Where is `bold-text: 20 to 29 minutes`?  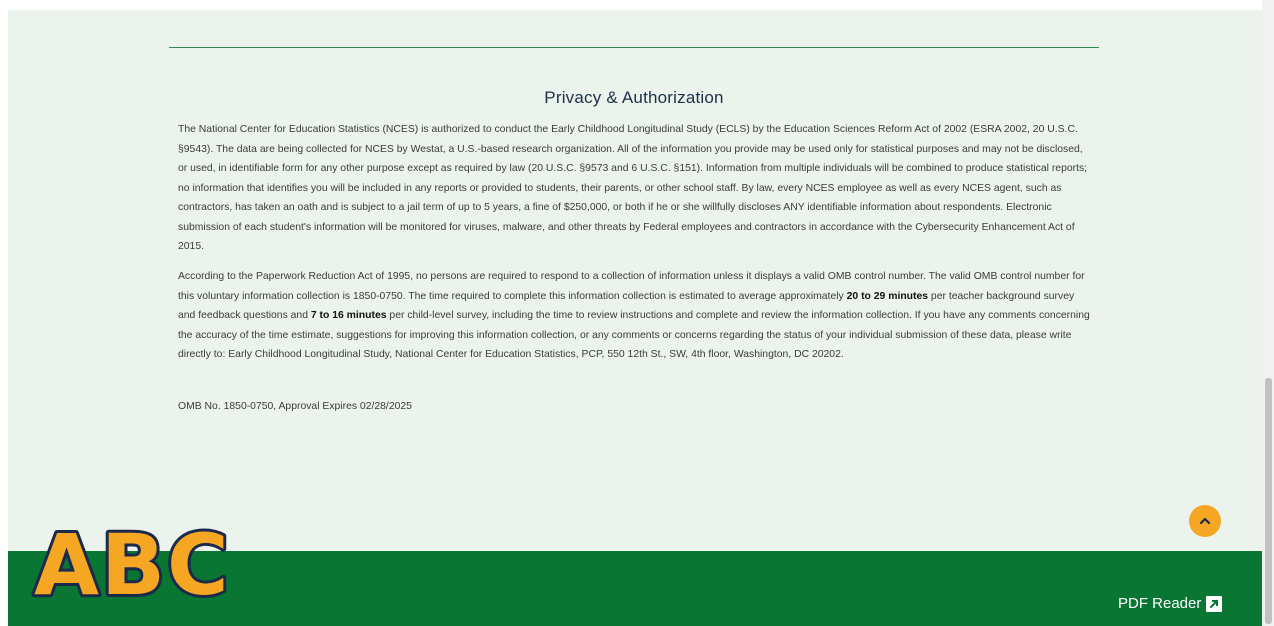
bold-text: 20 to 29 minutes is located at coordinates (887, 296).